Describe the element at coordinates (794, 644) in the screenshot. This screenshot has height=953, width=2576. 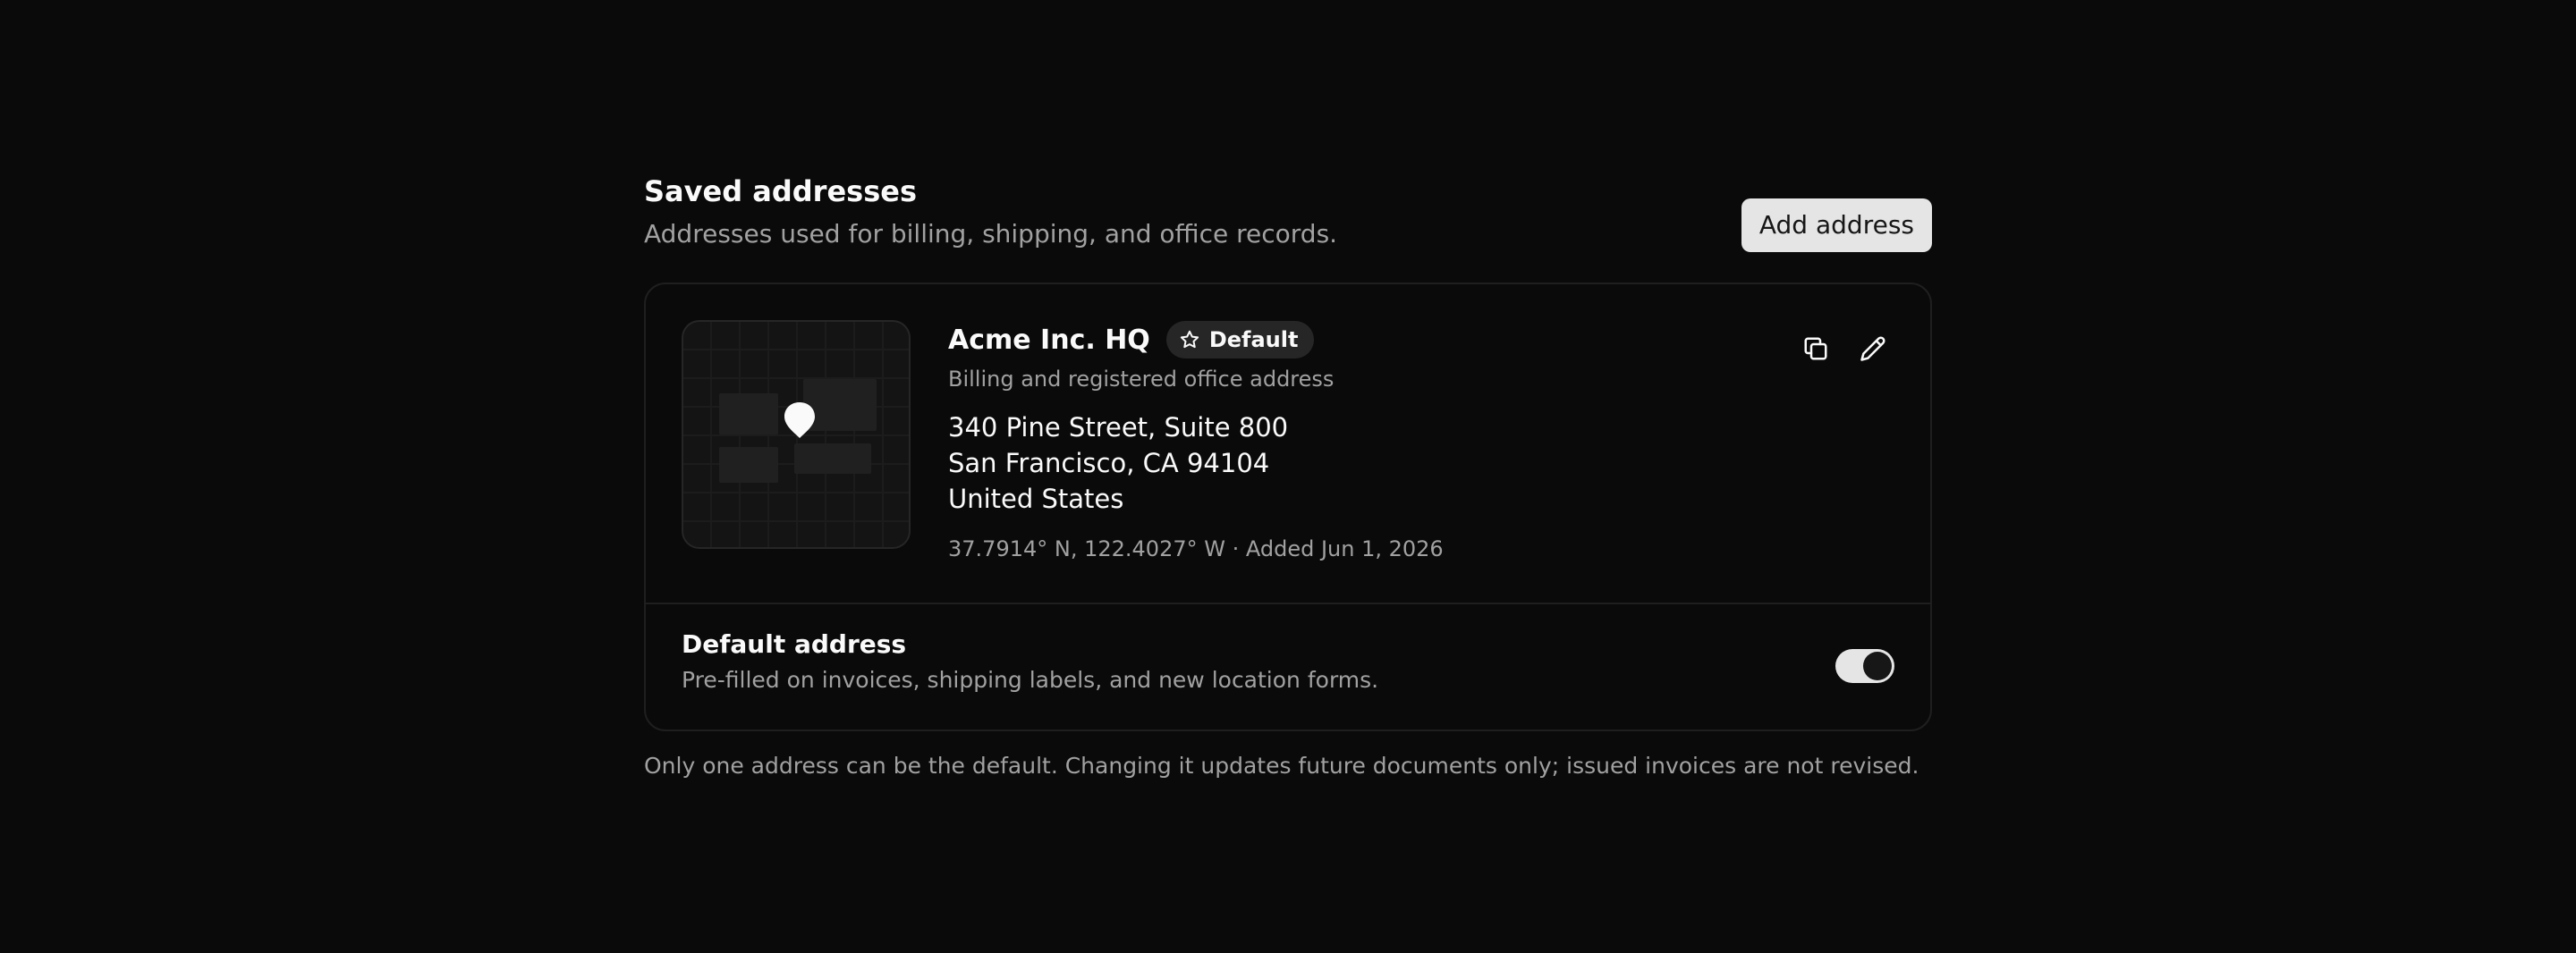
I see `default-address-title: Default address` at that location.